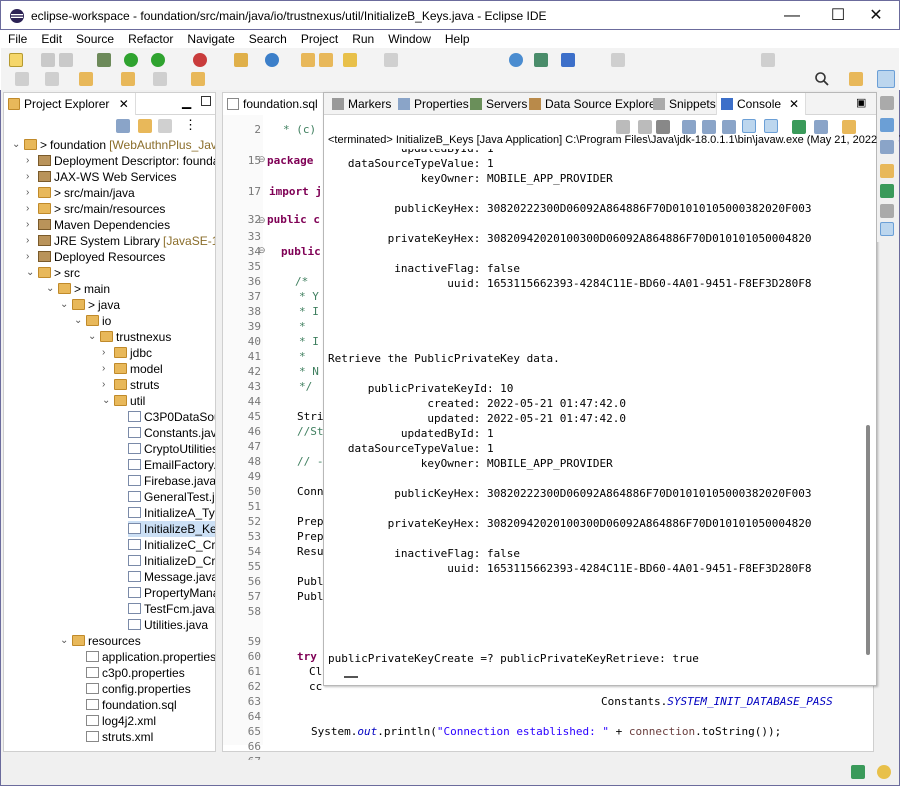 This screenshot has width=900, height=786. Describe the element at coordinates (92, 321) in the screenshot. I see `tree-item: ⌄ io` at that location.